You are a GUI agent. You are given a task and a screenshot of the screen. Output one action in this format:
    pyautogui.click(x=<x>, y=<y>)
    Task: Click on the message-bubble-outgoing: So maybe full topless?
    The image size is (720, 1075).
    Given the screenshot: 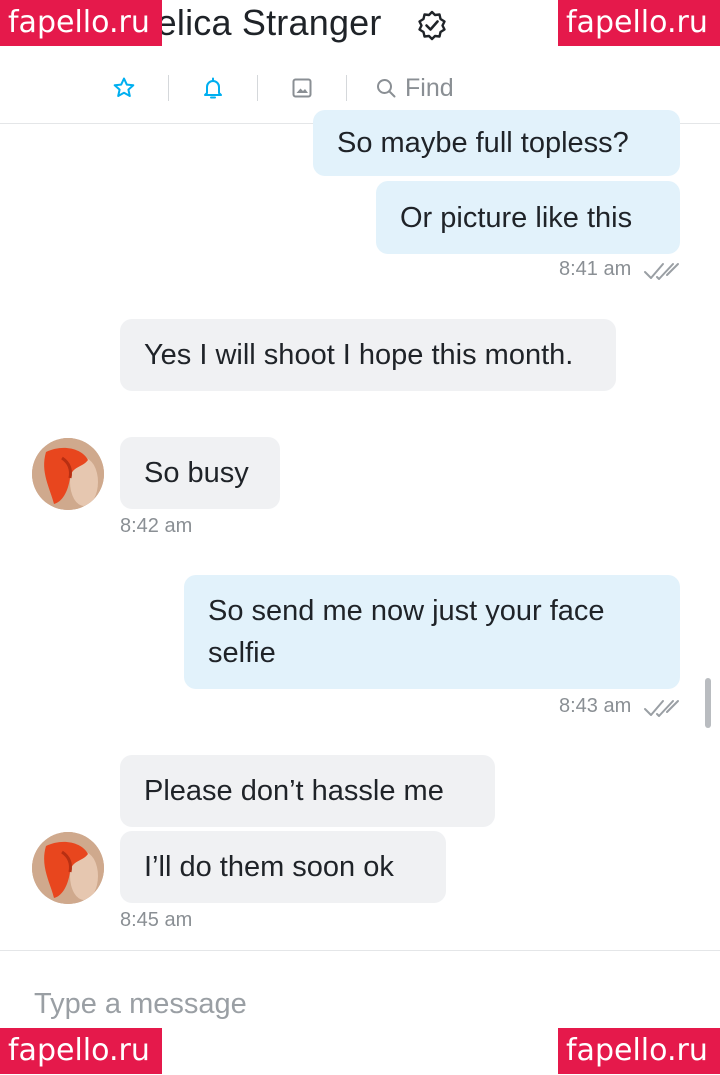 What is the action you would take?
    pyautogui.click(x=496, y=143)
    